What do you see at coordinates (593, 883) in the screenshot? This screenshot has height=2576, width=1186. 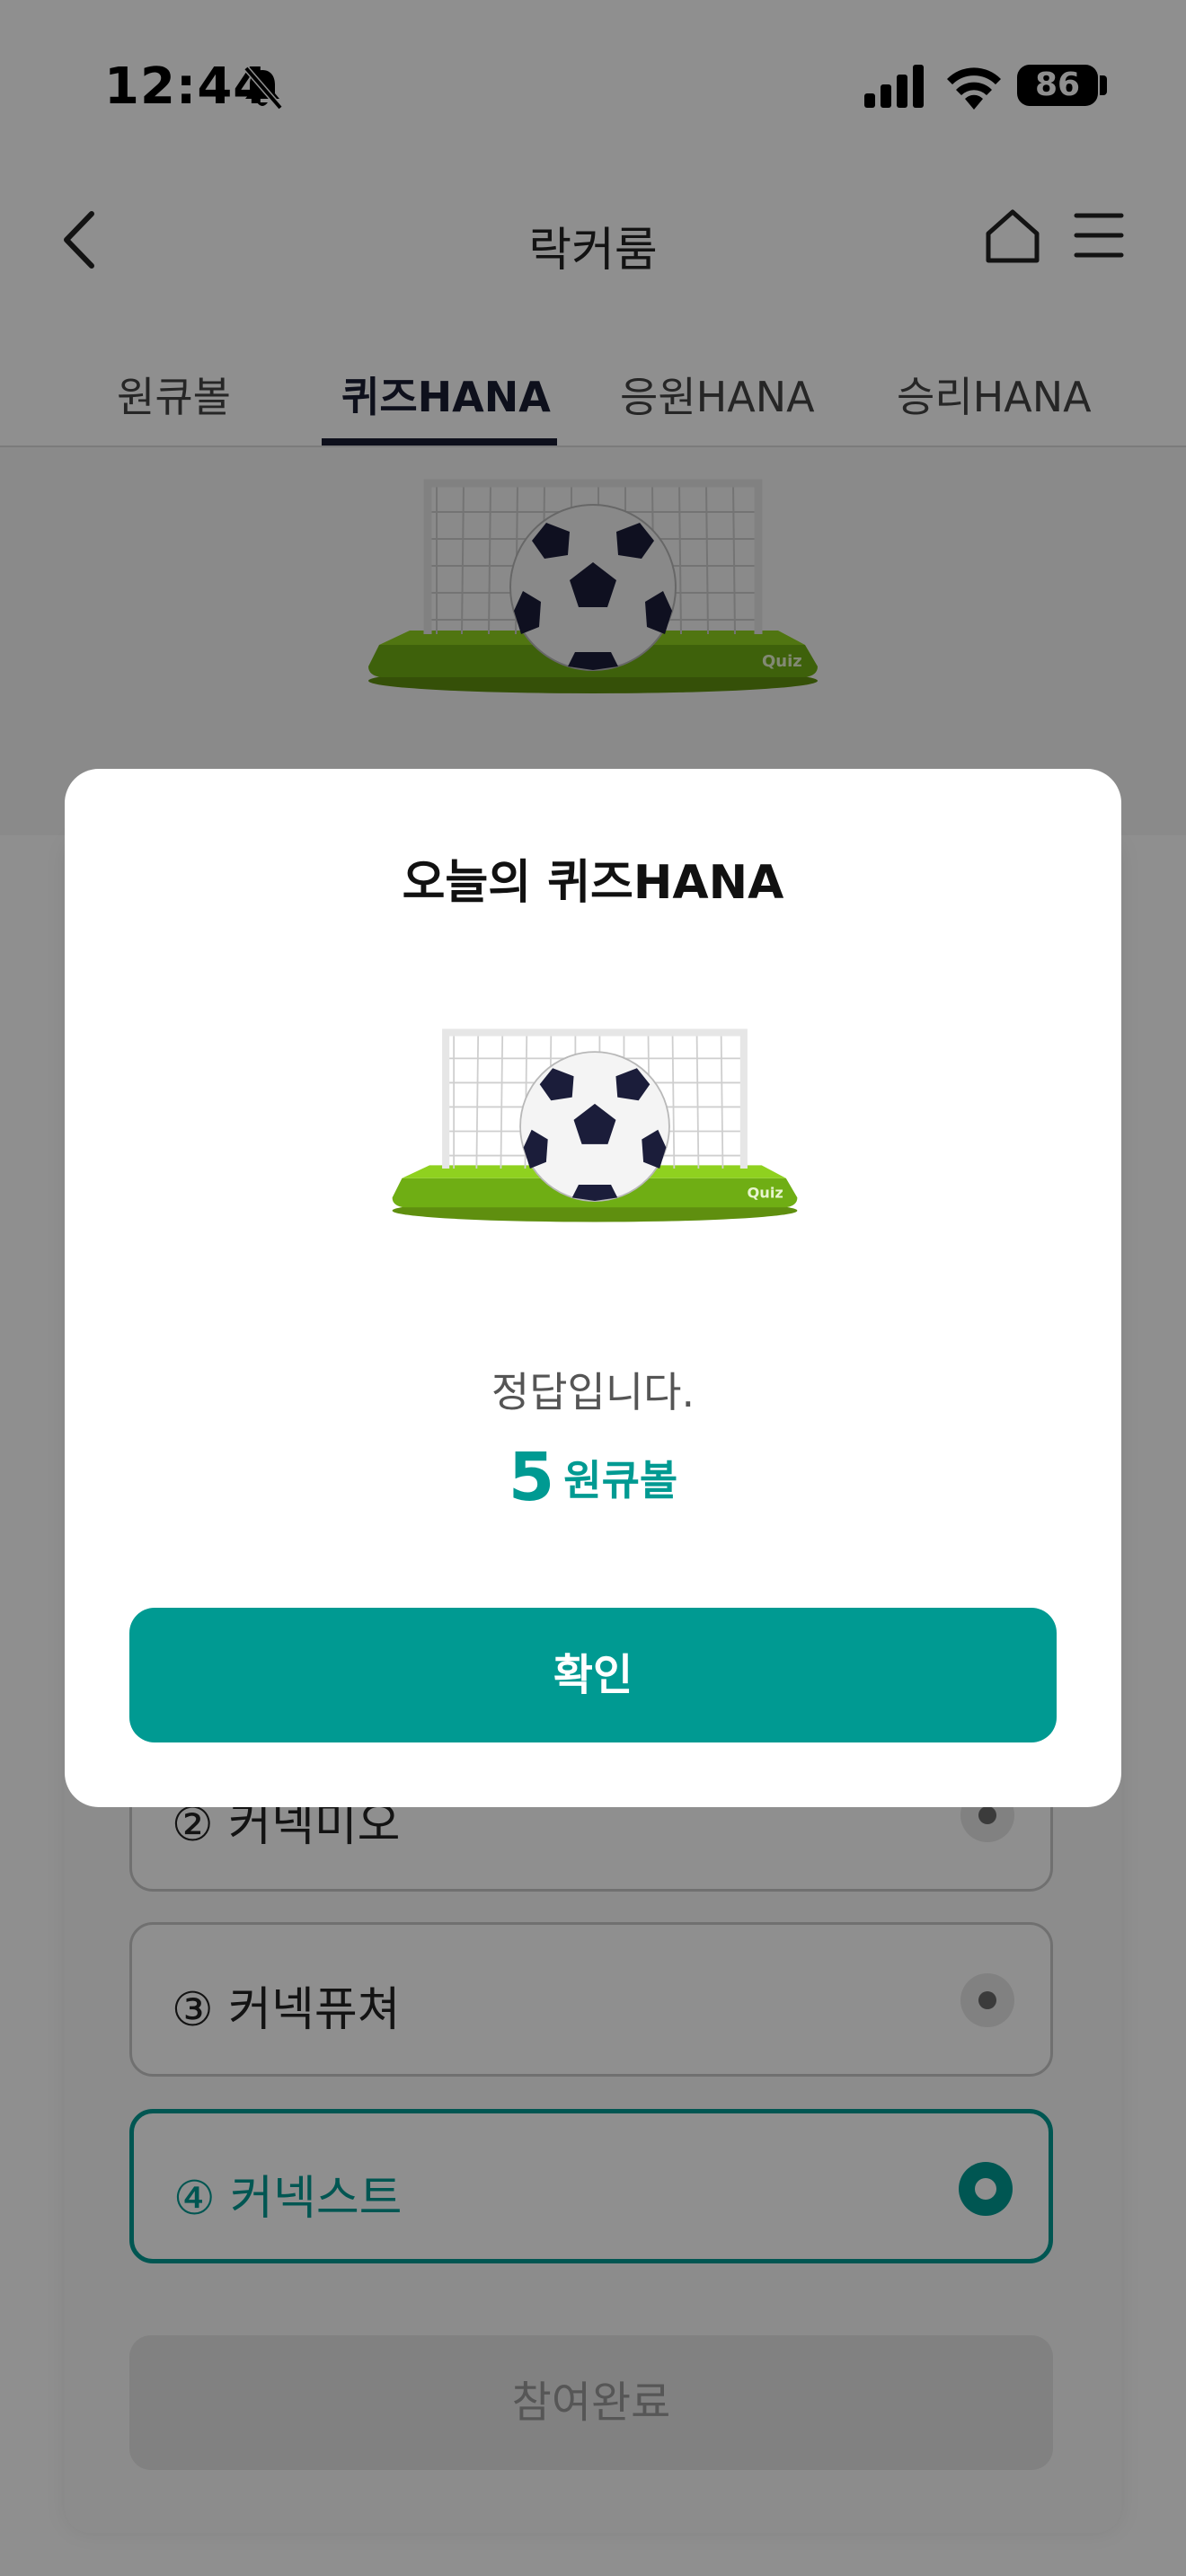 I see `modal-title: 오늘의 퀴즈HANA` at bounding box center [593, 883].